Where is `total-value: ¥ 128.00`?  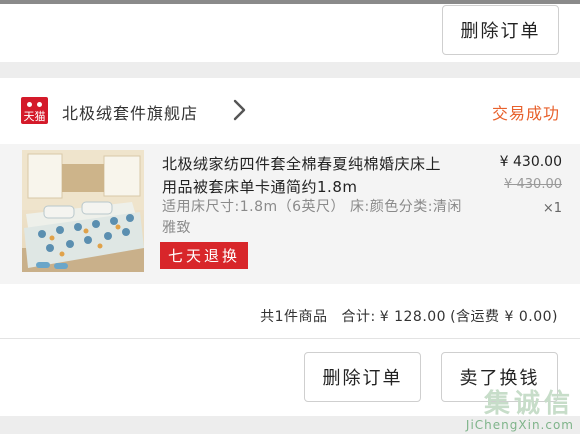
total-value: ¥ 128.00 is located at coordinates (413, 317).